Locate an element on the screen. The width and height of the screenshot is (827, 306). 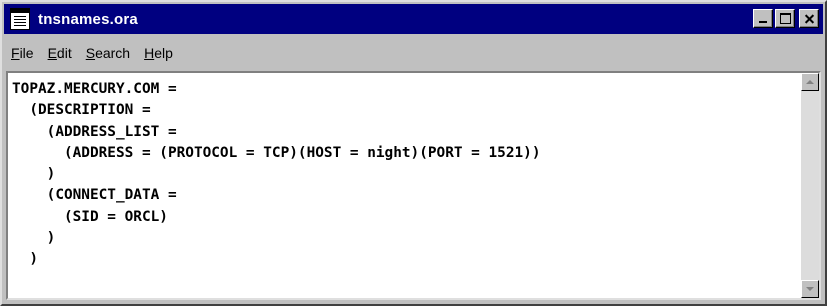
menu-search-label: earch is located at coordinates (113, 53).